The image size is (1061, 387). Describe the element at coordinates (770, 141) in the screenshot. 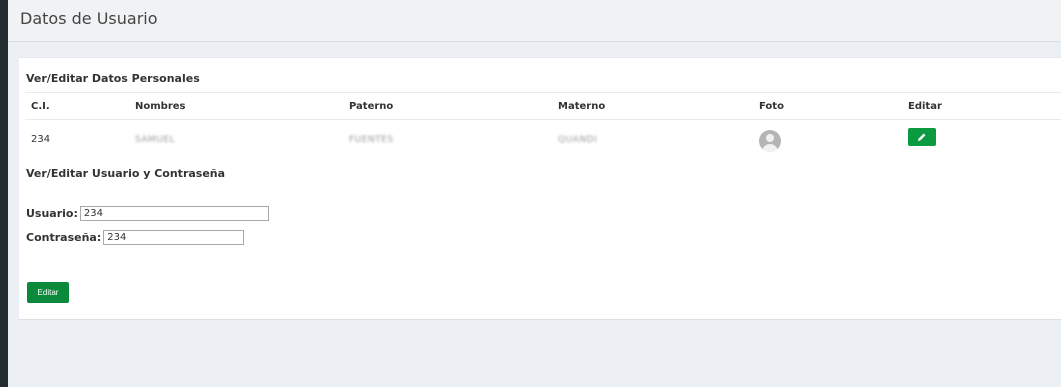

I see `user-avatar-icon` at that location.